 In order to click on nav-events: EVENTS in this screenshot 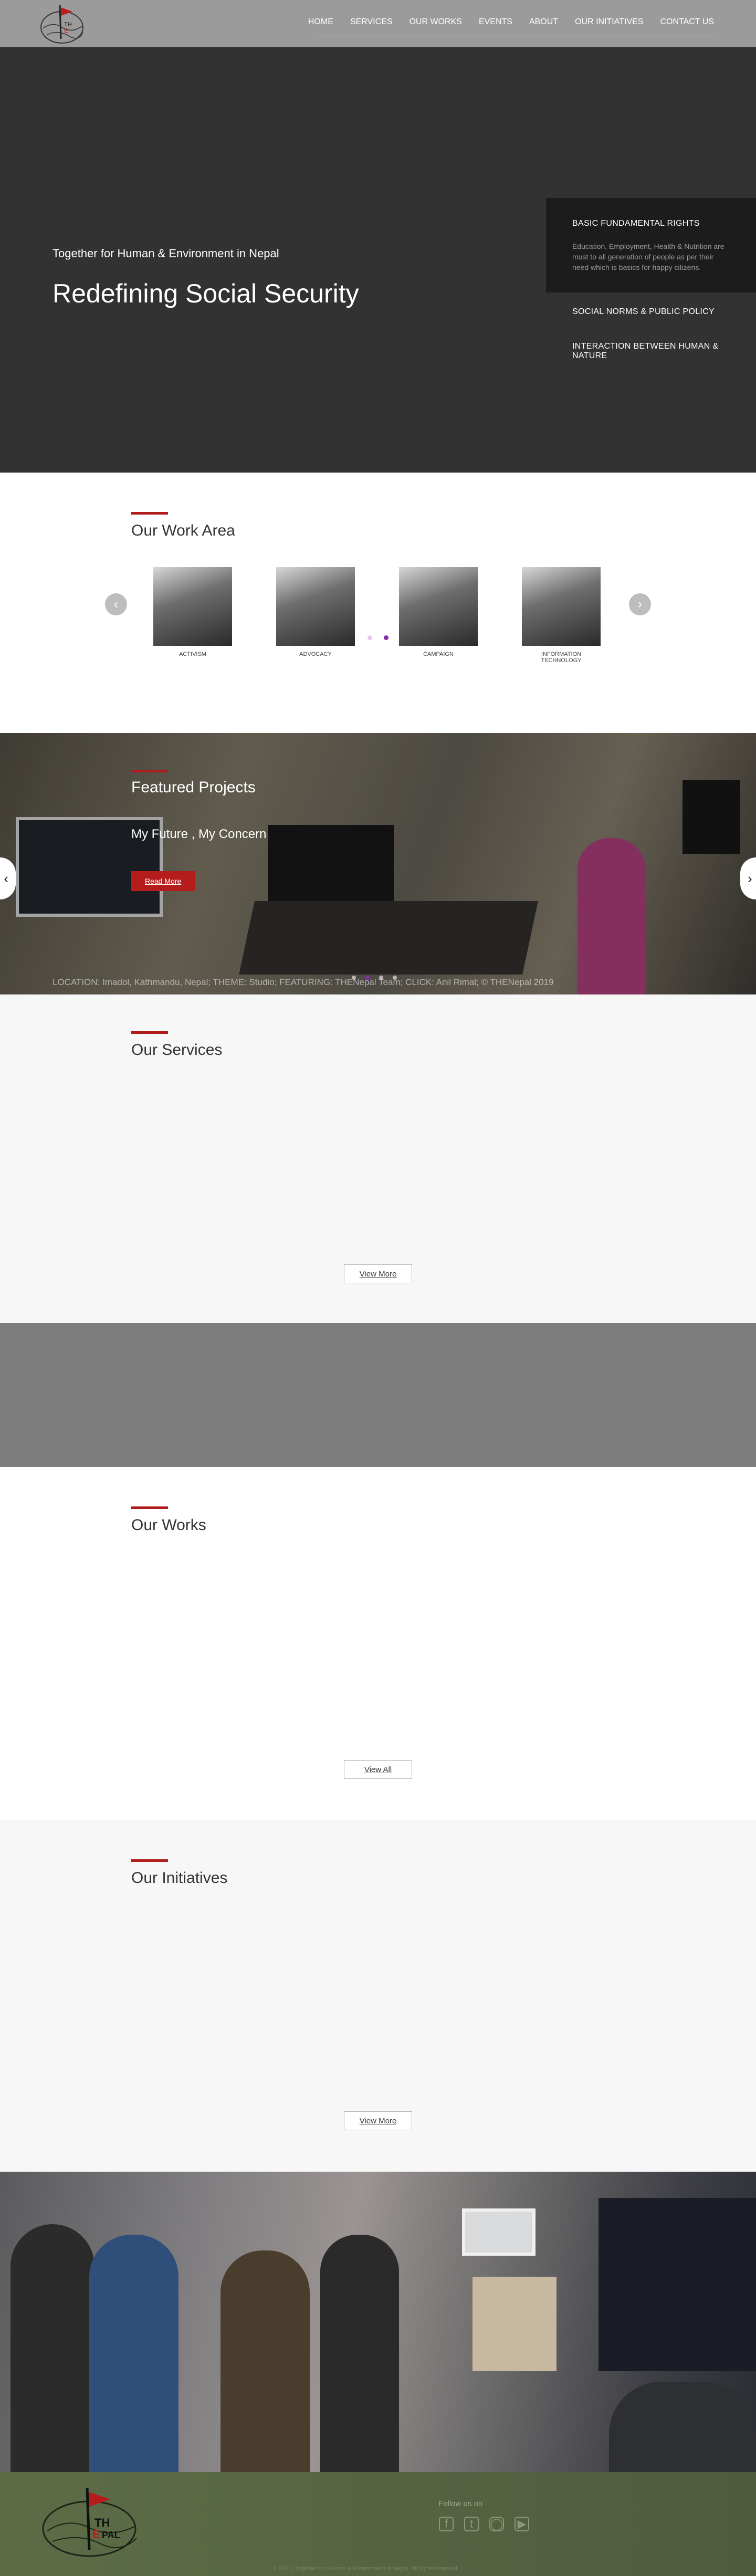, I will do `click(495, 22)`.